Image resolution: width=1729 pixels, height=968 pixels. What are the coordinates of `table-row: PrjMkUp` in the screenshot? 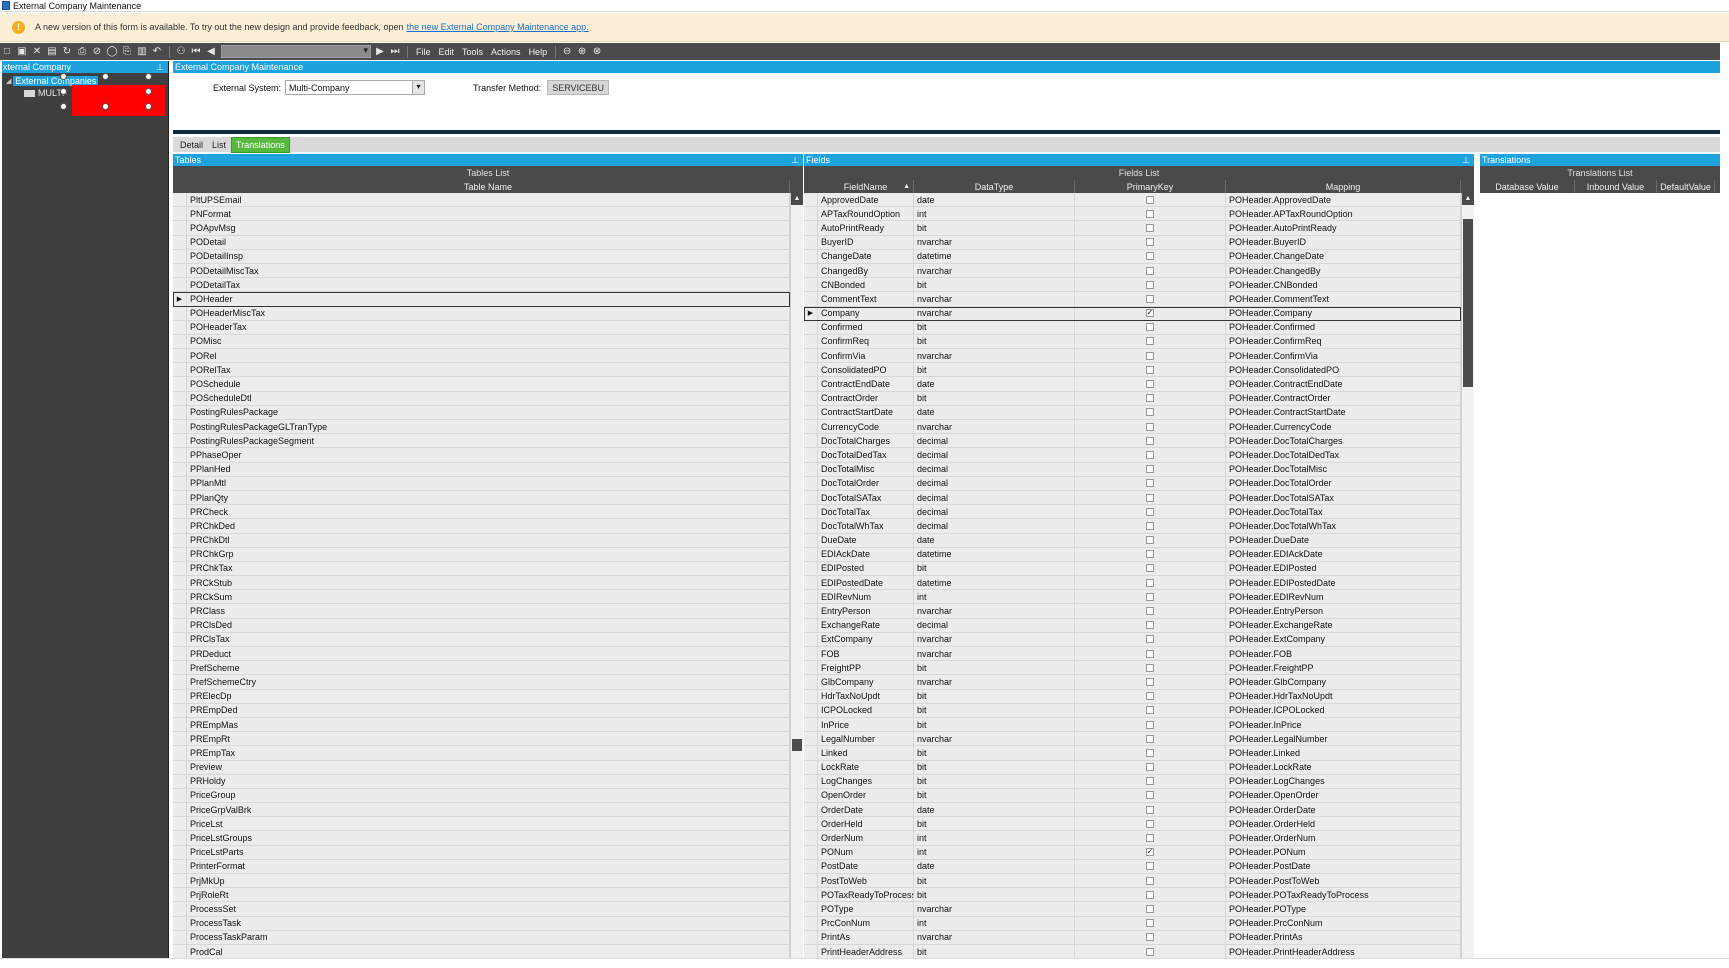 It's located at (481, 881).